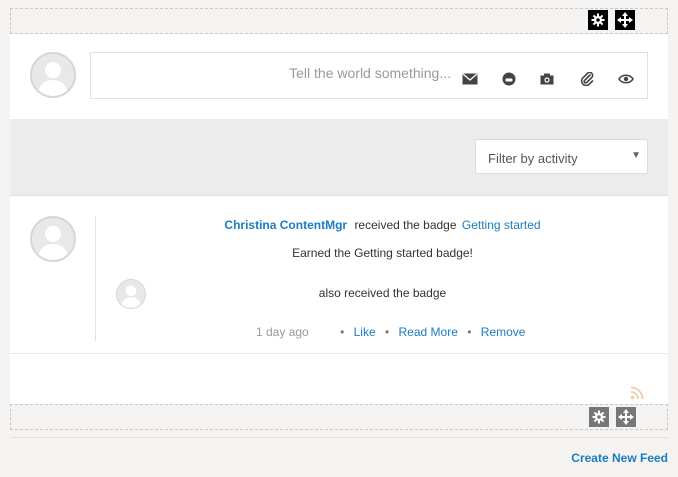 This screenshot has height=477, width=678. I want to click on author-link: Christina ContentMgr, so click(285, 225).